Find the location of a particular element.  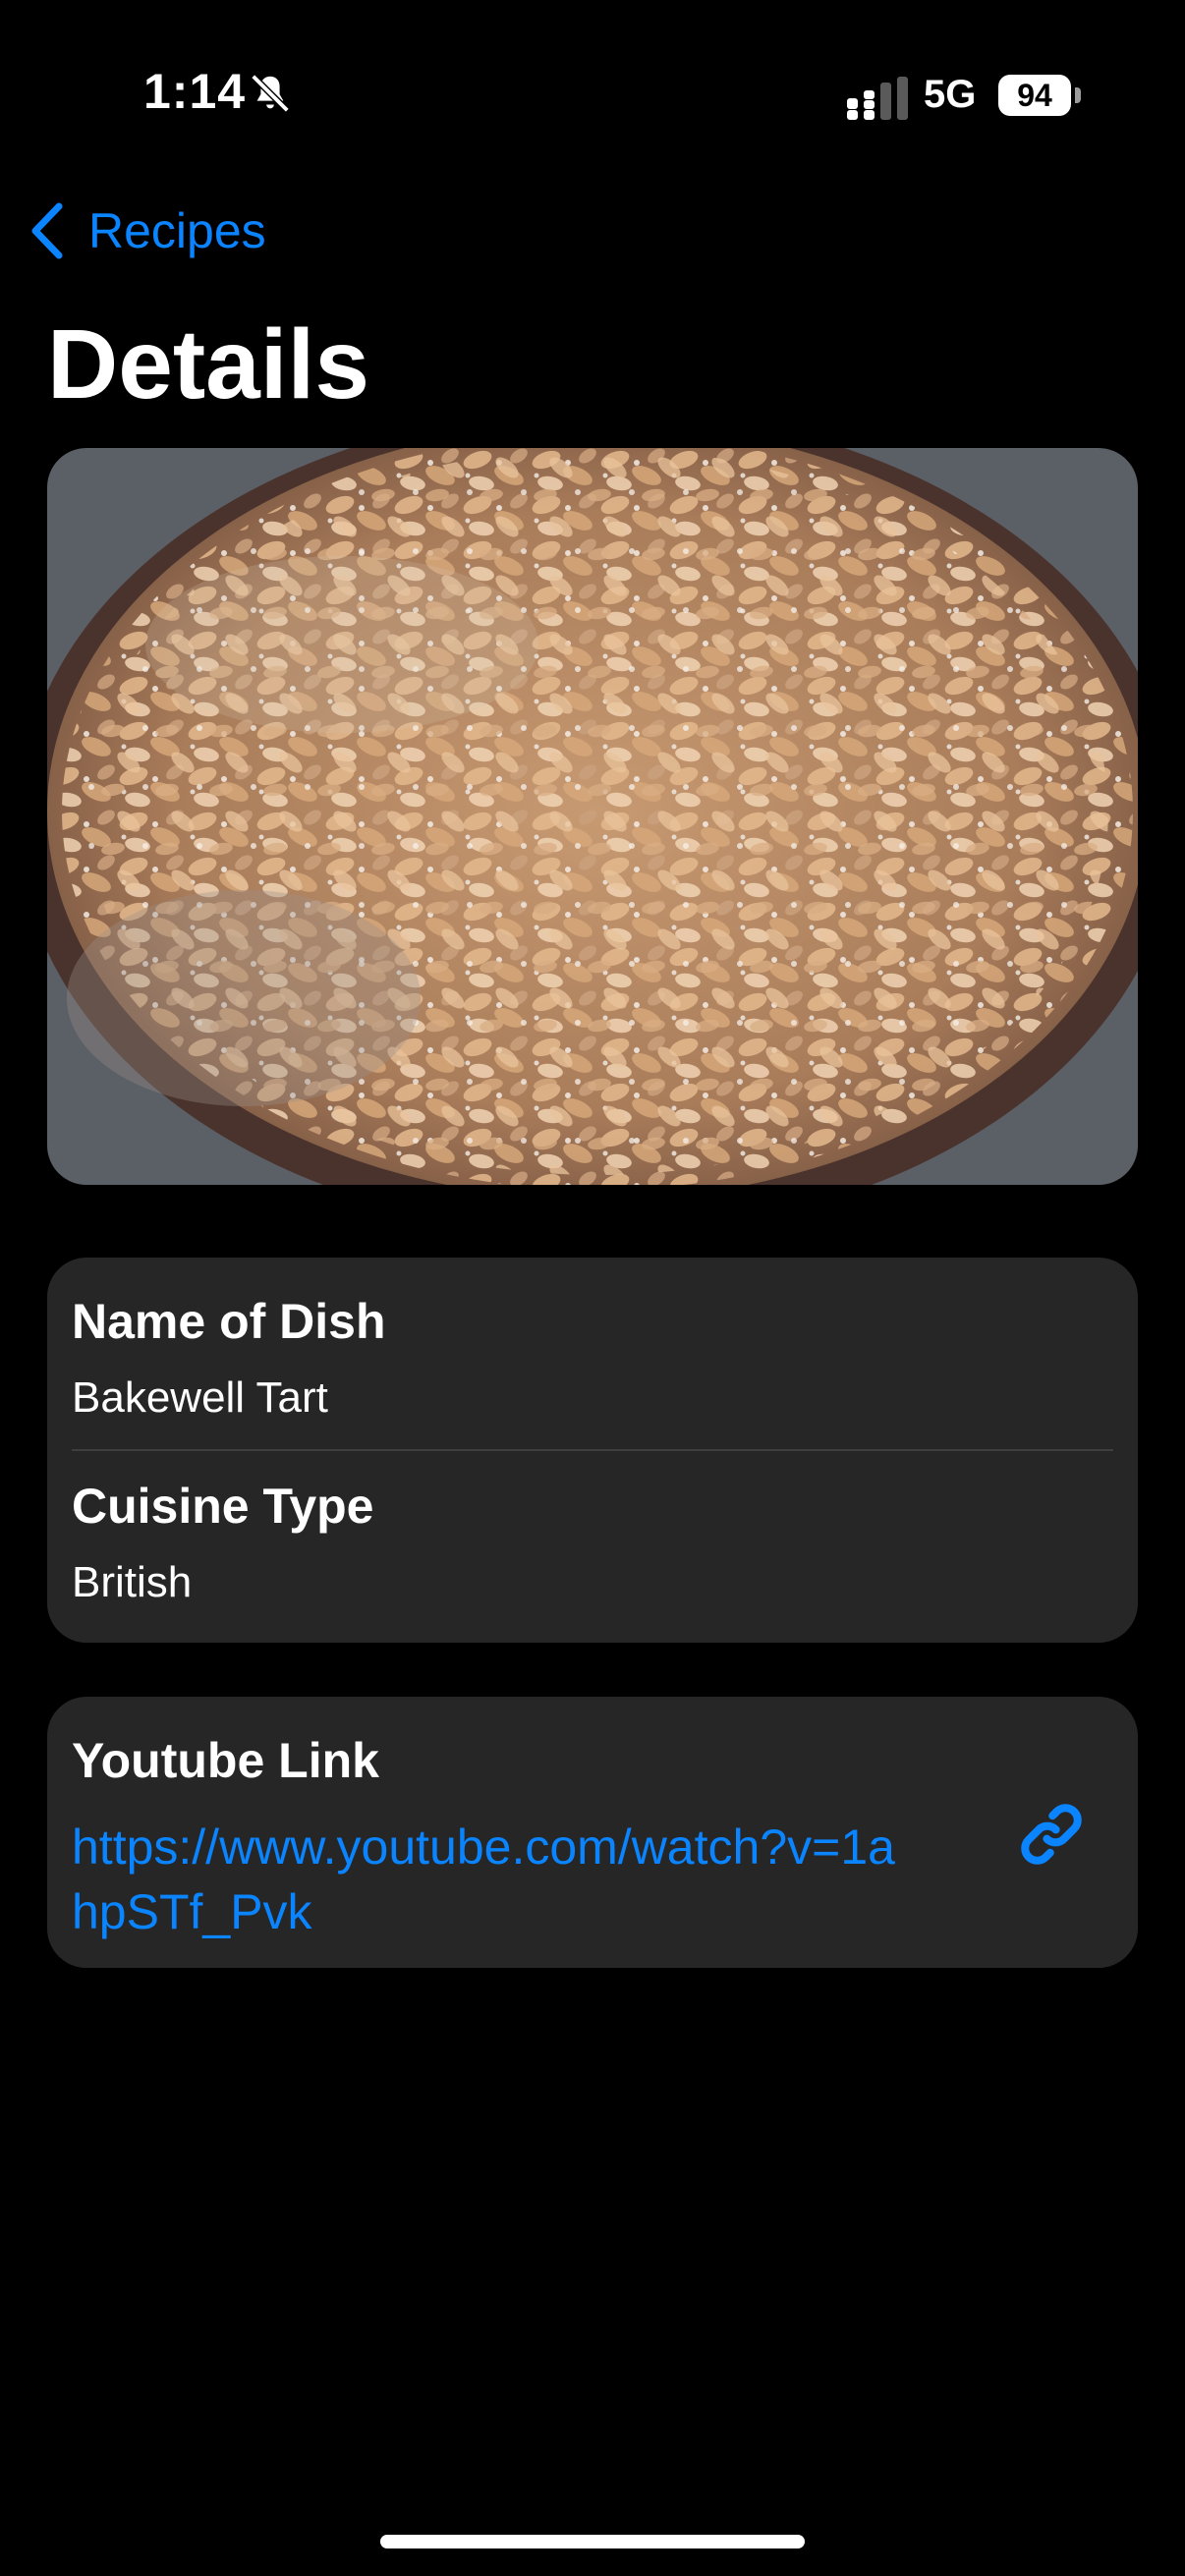

back-button-label: Recipes is located at coordinates (177, 230).